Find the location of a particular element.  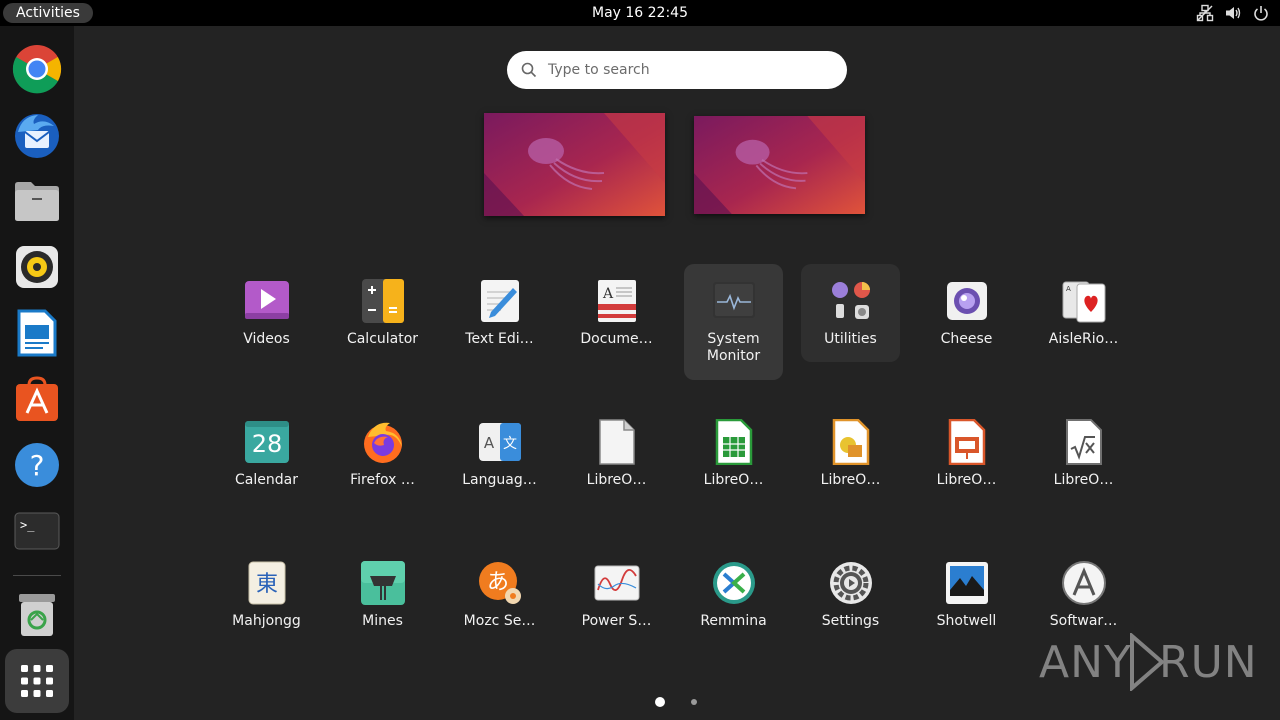

svg-text: 28 is located at coordinates (267, 444).